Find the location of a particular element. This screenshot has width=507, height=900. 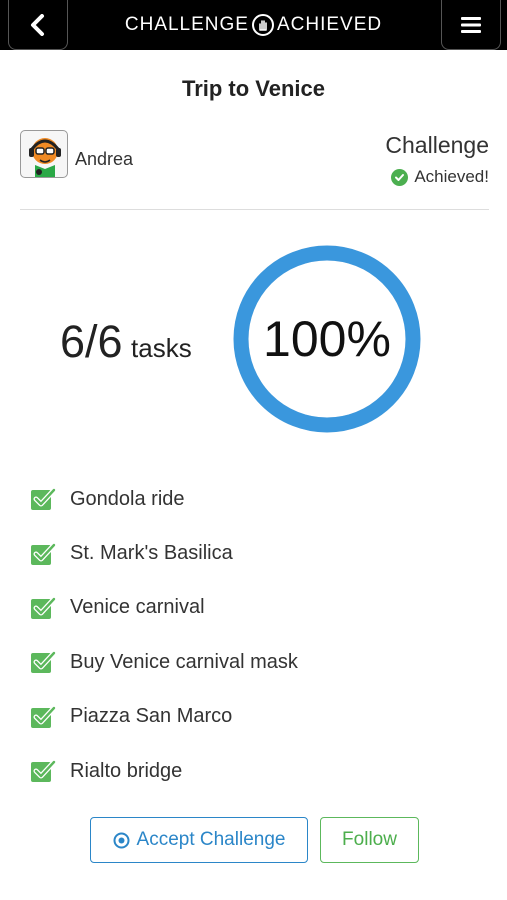

tasks-count-value: 6/6 is located at coordinates (91, 341).